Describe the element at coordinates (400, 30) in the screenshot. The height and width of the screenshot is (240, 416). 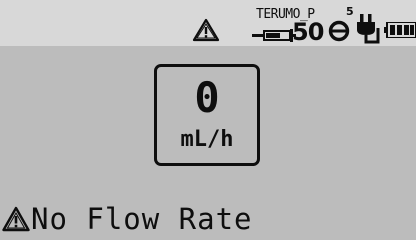
I see `battery-icon` at that location.